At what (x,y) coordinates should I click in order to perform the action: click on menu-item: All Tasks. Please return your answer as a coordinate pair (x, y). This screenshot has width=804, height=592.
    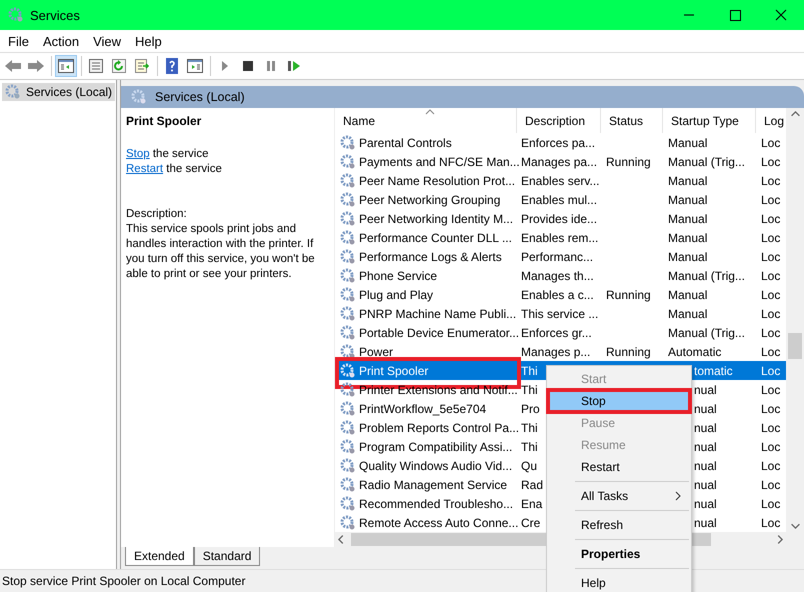
    Looking at the image, I should click on (619, 496).